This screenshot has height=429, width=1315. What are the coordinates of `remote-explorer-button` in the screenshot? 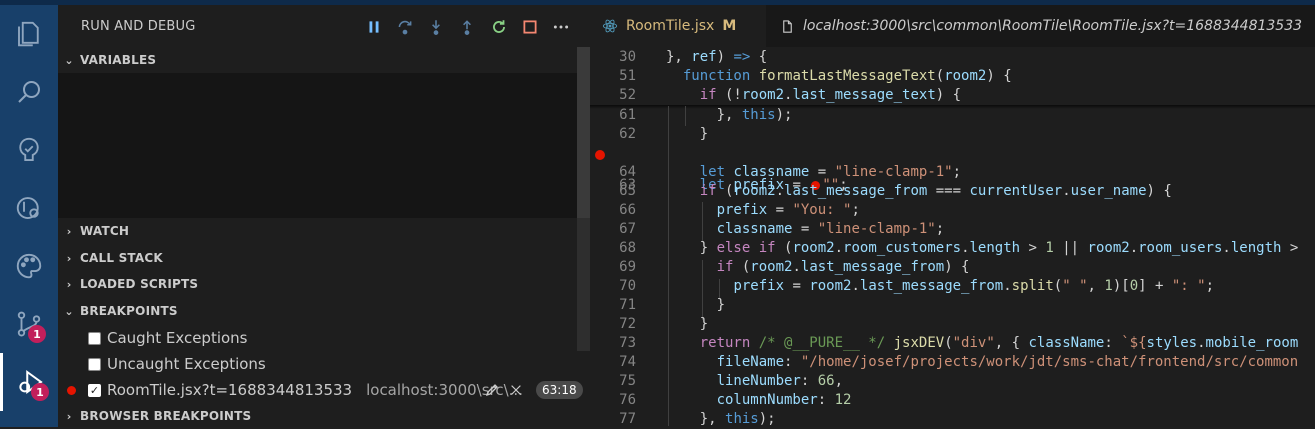 It's located at (29, 208).